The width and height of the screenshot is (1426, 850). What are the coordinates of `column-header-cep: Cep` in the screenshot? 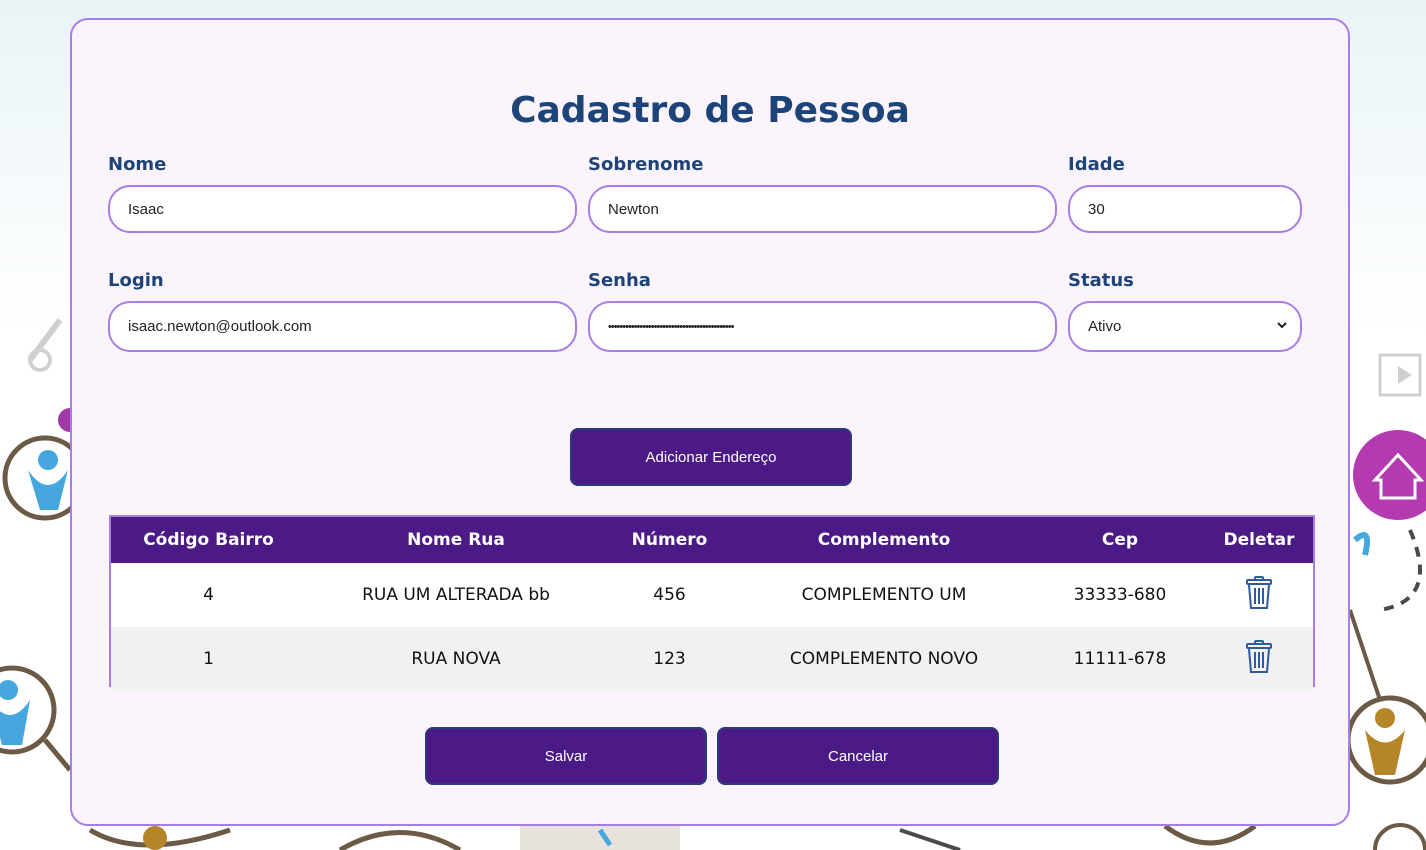 It's located at (1120, 540).